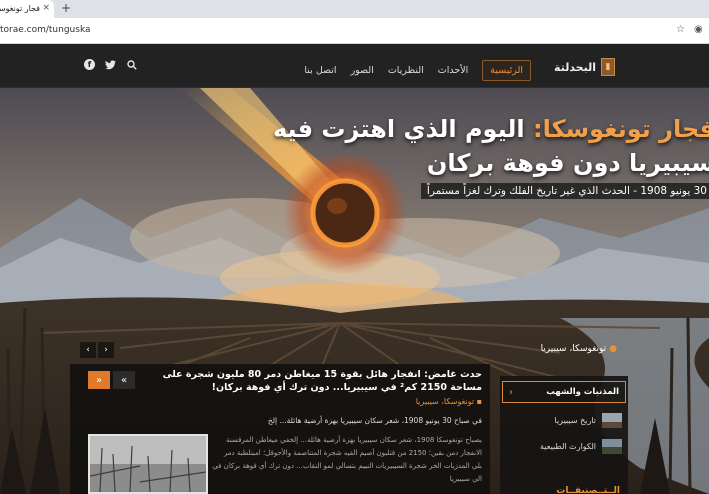  Describe the element at coordinates (354, 31) in the screenshot. I see `address-bar: torae.com/tunguska ☆ ◉` at that location.